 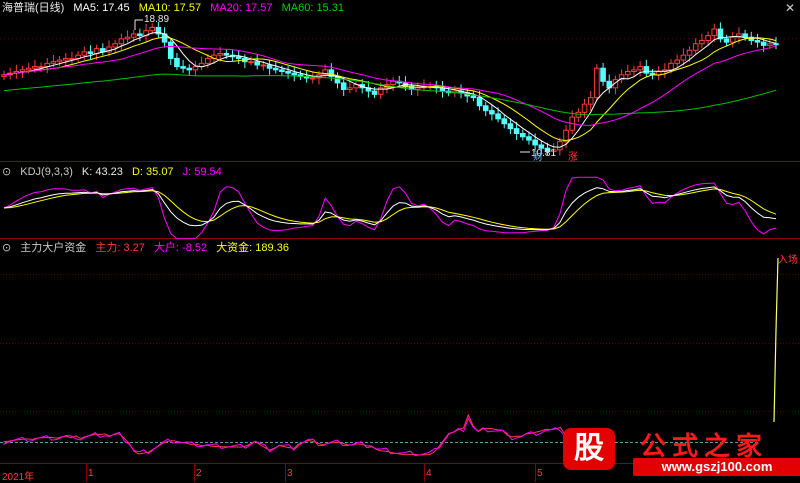 What do you see at coordinates (776, 340) in the screenshot?
I see `dazijin-line` at bounding box center [776, 340].